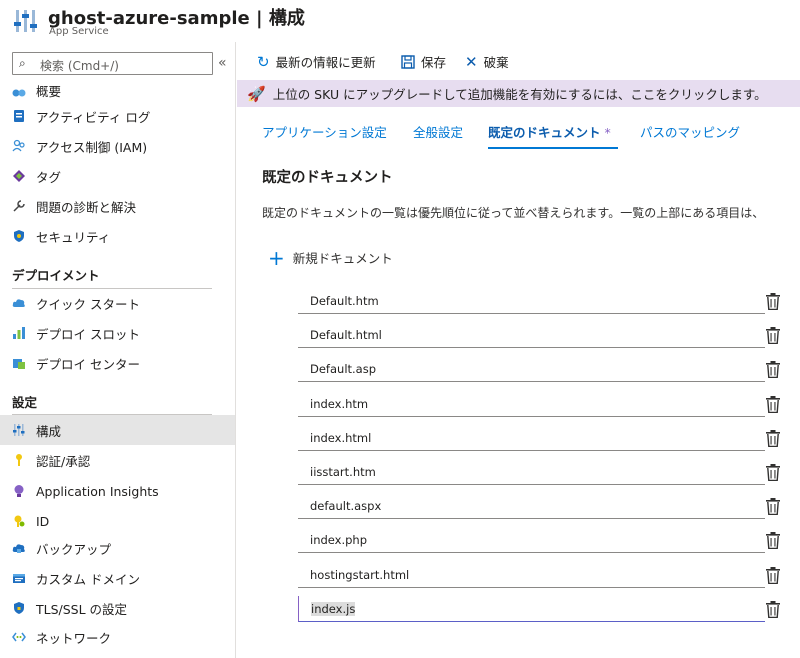 Image resolution: width=800 pixels, height=658 pixels. What do you see at coordinates (316, 61) in the screenshot?
I see `refresh-button: ↻ 最新の情報に更新` at bounding box center [316, 61].